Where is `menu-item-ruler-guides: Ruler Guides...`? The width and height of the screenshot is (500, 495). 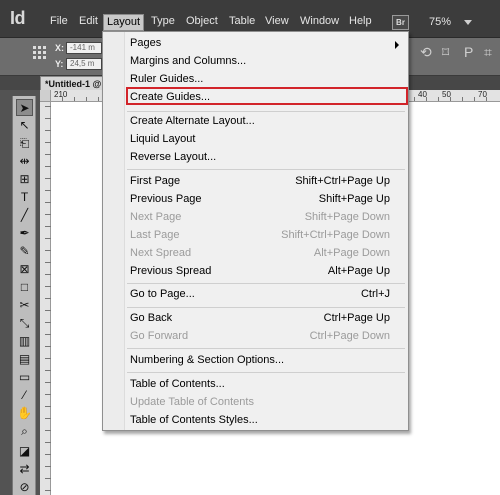
menu-item-ruler-guides: Ruler Guides... is located at coordinates (166, 79).